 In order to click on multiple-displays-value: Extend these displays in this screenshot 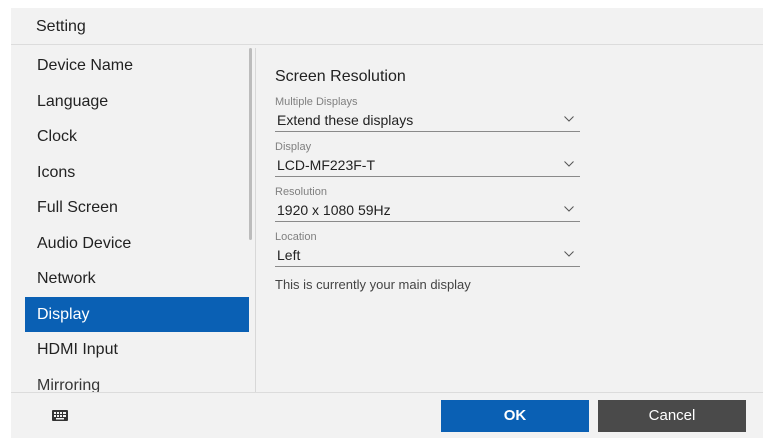, I will do `click(345, 120)`.